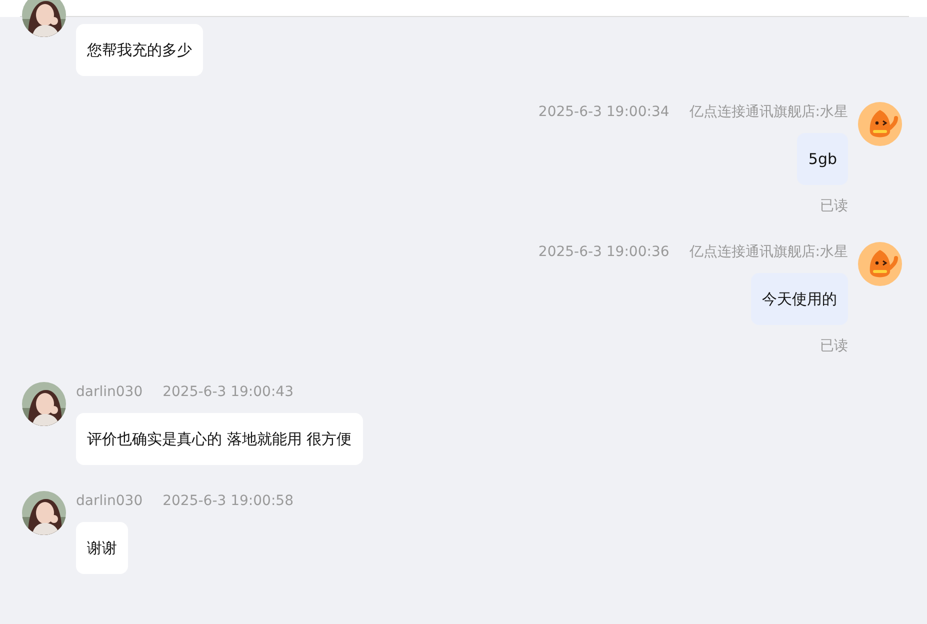 This screenshot has height=624, width=927. What do you see at coordinates (228, 392) in the screenshot?
I see `message-time: 2025-6-3 19:00:43` at bounding box center [228, 392].